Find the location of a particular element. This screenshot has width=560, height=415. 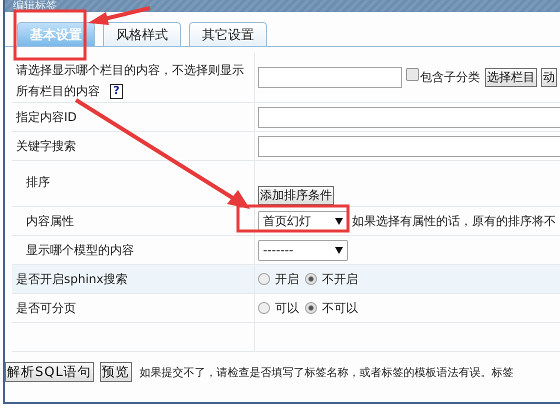

select-button: 动 is located at coordinates (549, 77).